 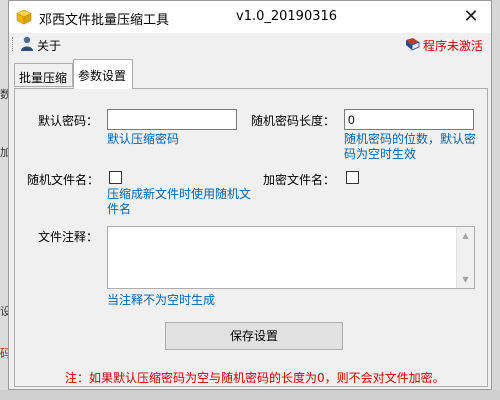 I want to click on close-icon: ✕, so click(x=471, y=17).